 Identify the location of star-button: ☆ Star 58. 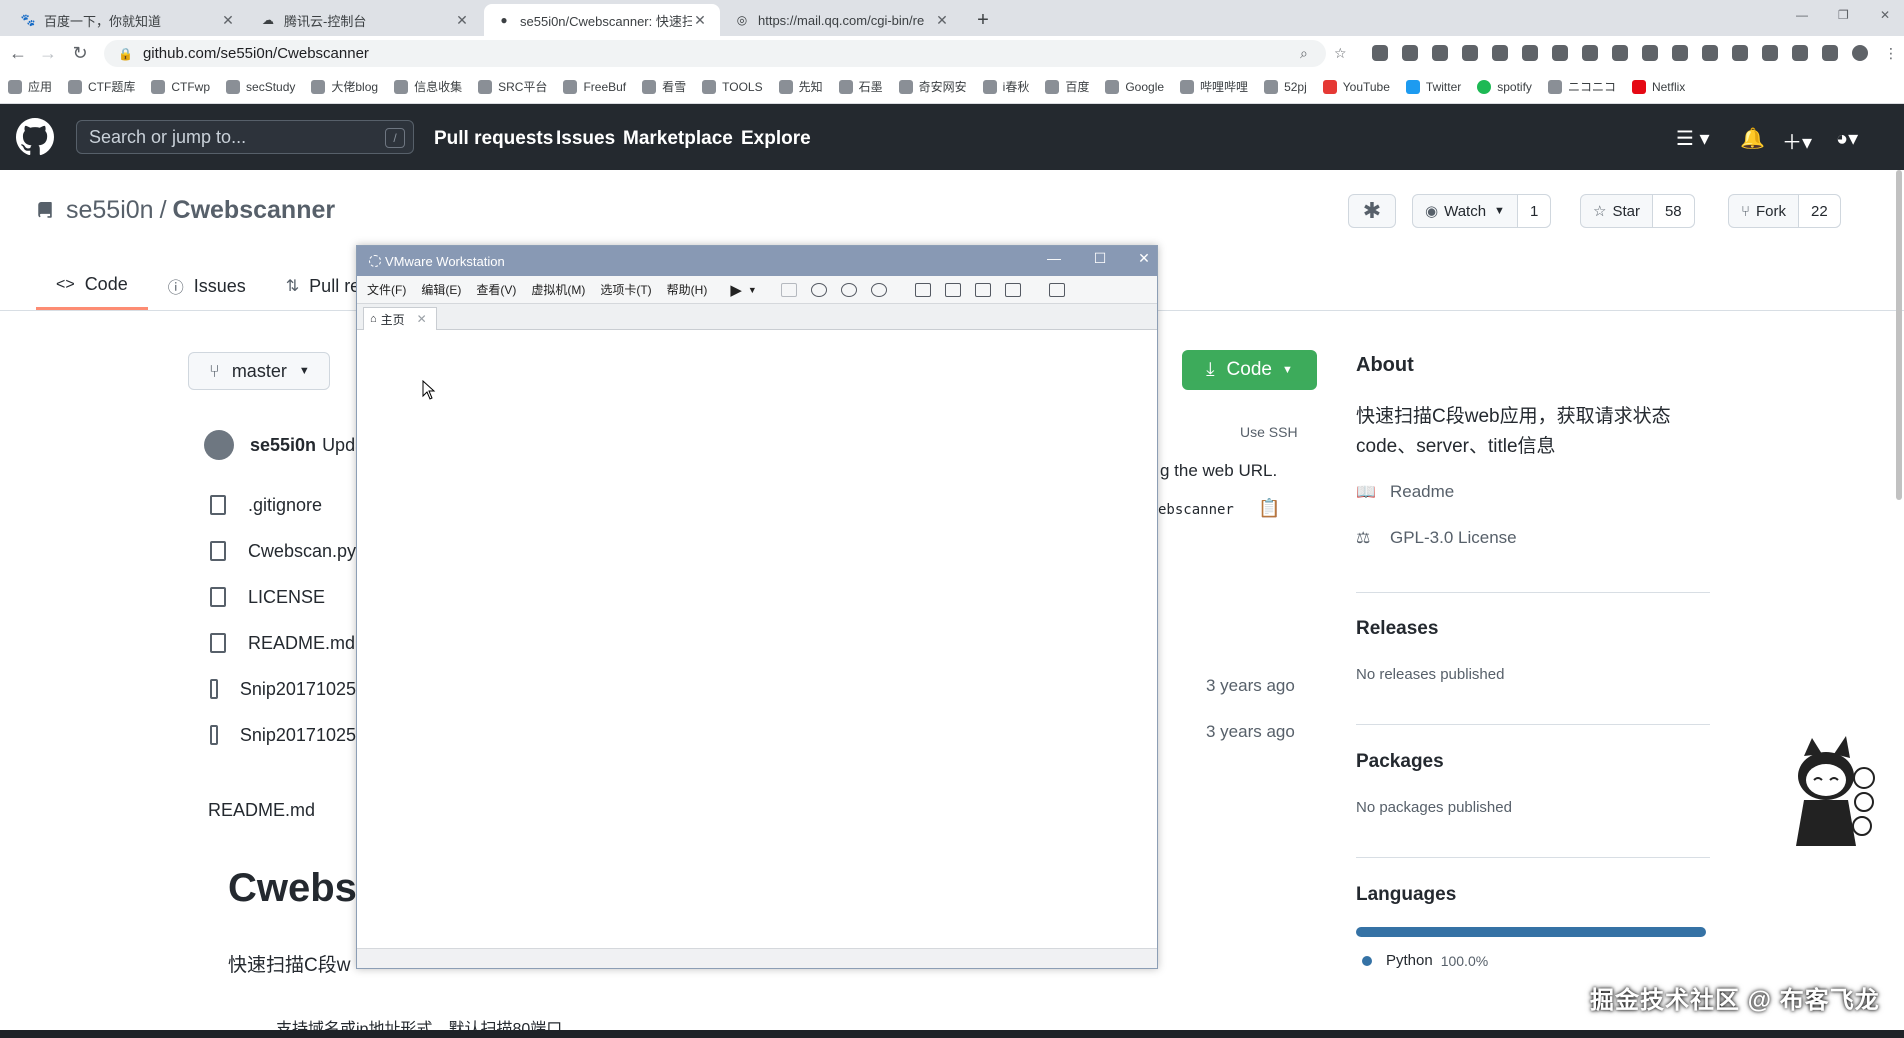
(1637, 211).